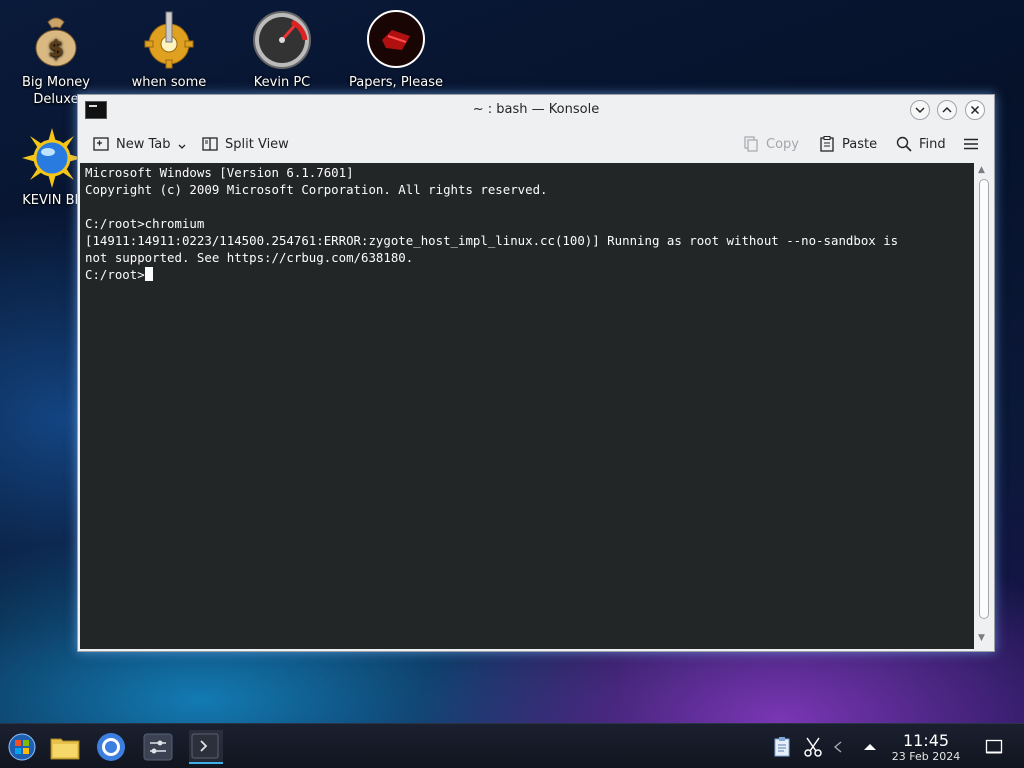 This screenshot has width=1024, height=768. I want to click on copy-icon, so click(751, 144).